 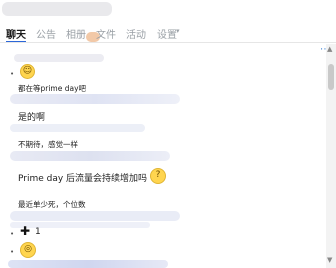 I want to click on tab-bar: 聊天 公告 相册 文件 活动 设置 ▾, so click(x=168, y=32).